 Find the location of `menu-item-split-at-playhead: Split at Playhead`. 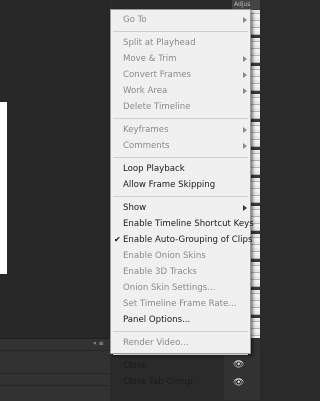

menu-item-split-at-playhead: Split at Playhead is located at coordinates (180, 43).